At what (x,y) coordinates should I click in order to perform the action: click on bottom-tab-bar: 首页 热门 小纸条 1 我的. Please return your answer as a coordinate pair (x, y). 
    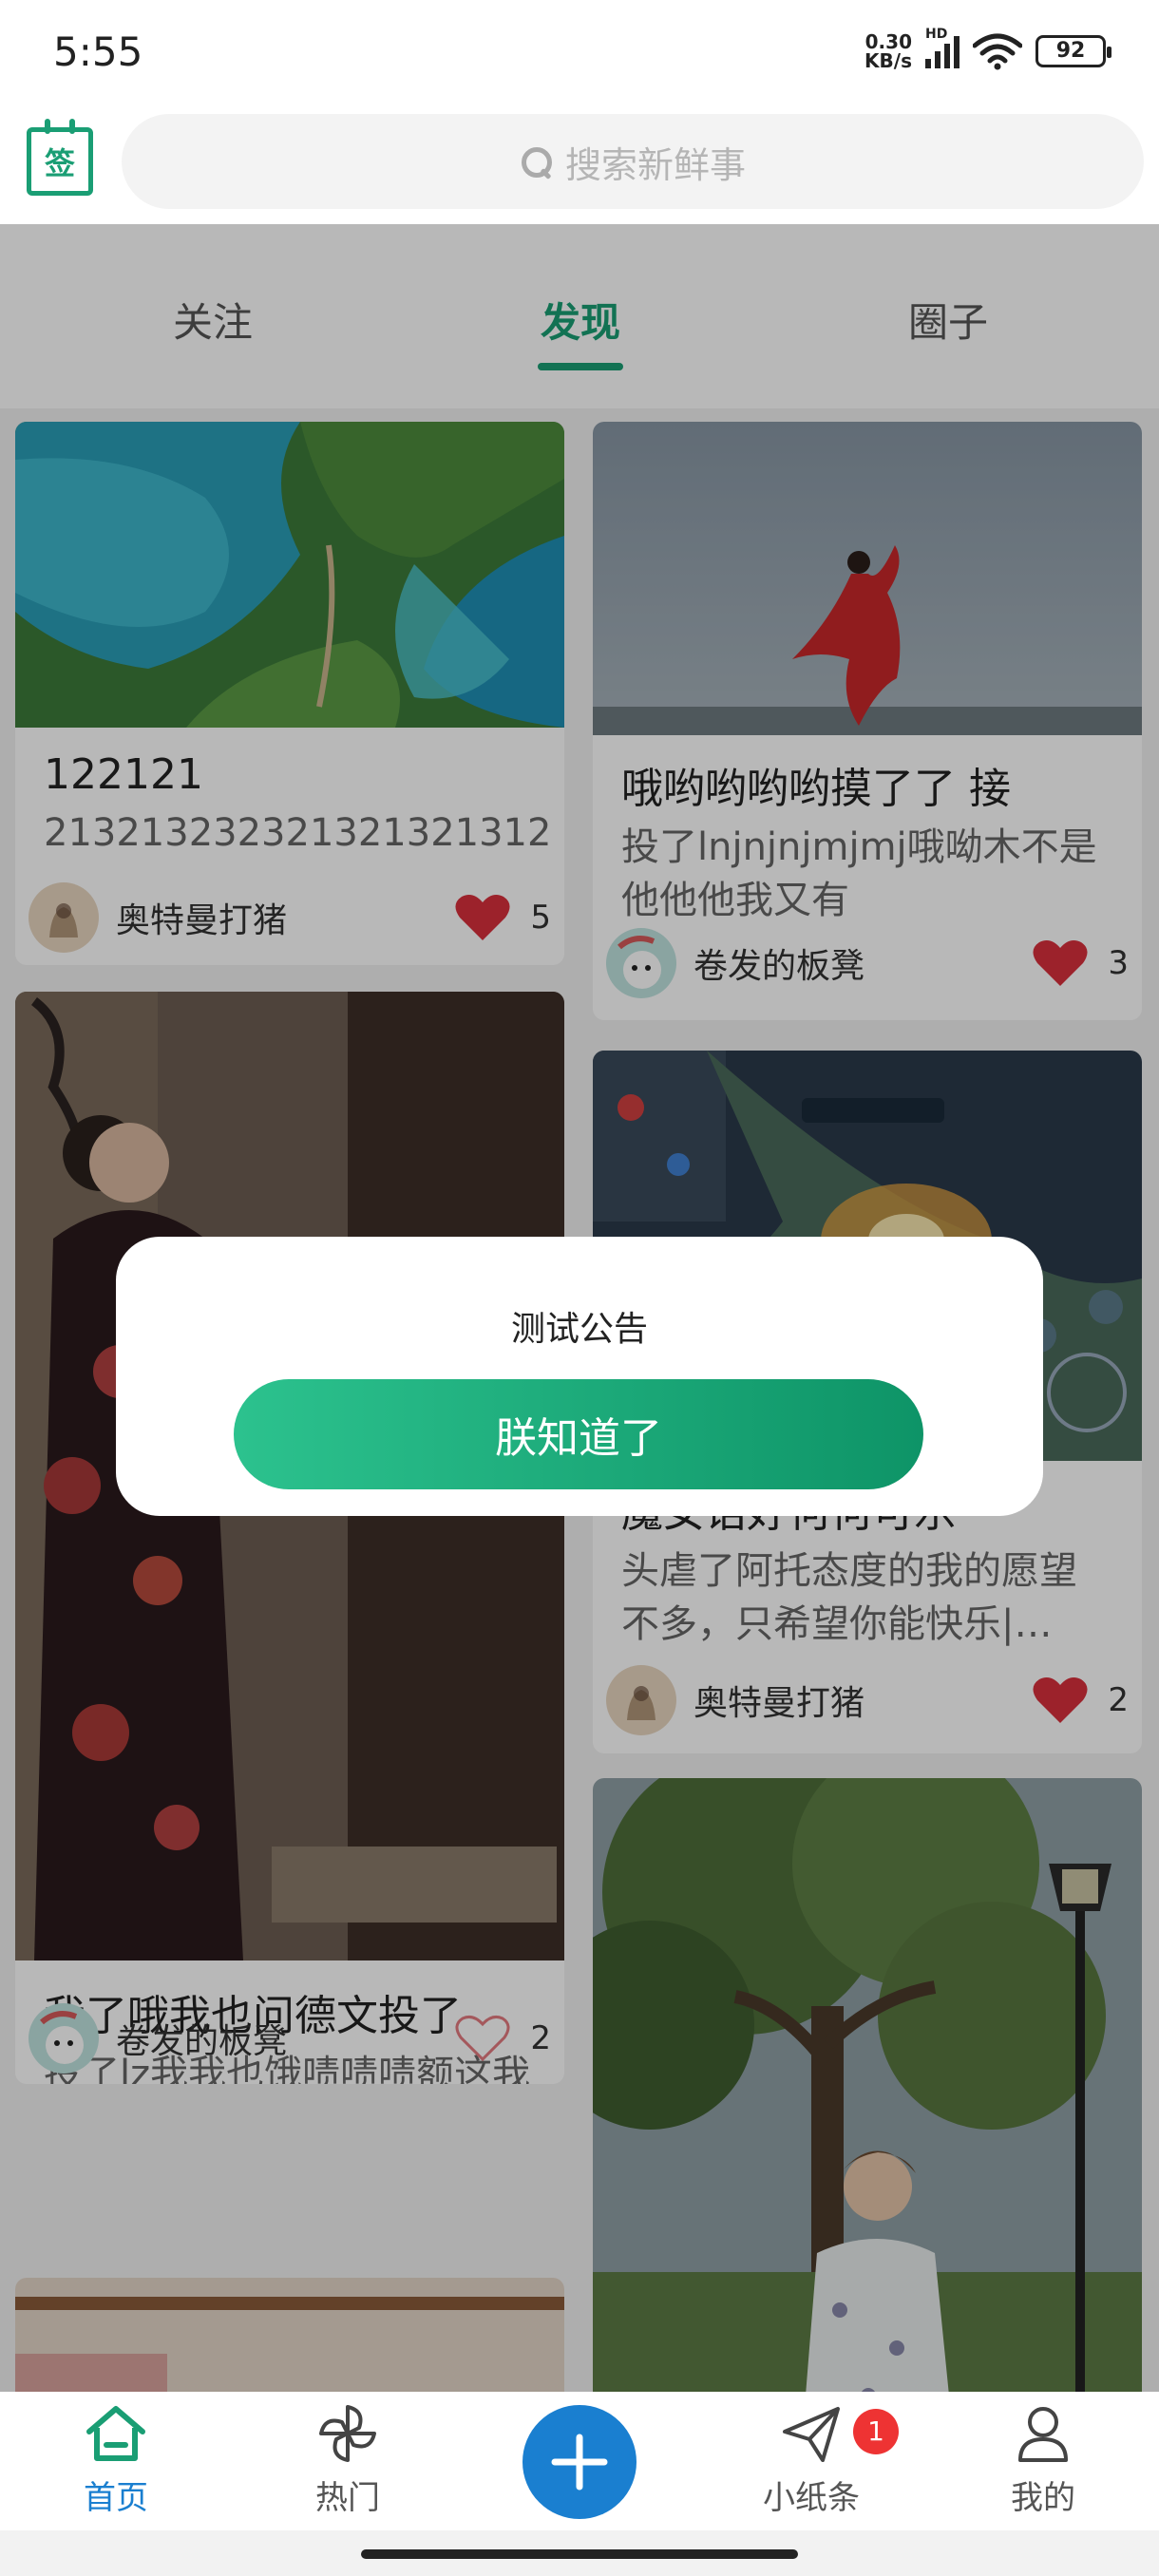
    Looking at the image, I should click on (579, 2461).